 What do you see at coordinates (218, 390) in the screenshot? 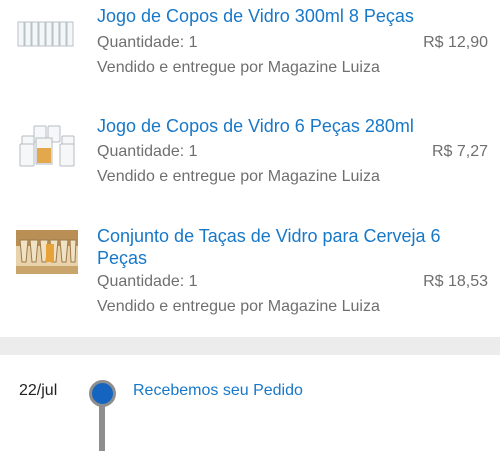
I see `timeline-status-label: Recebemos seu Pedido` at bounding box center [218, 390].